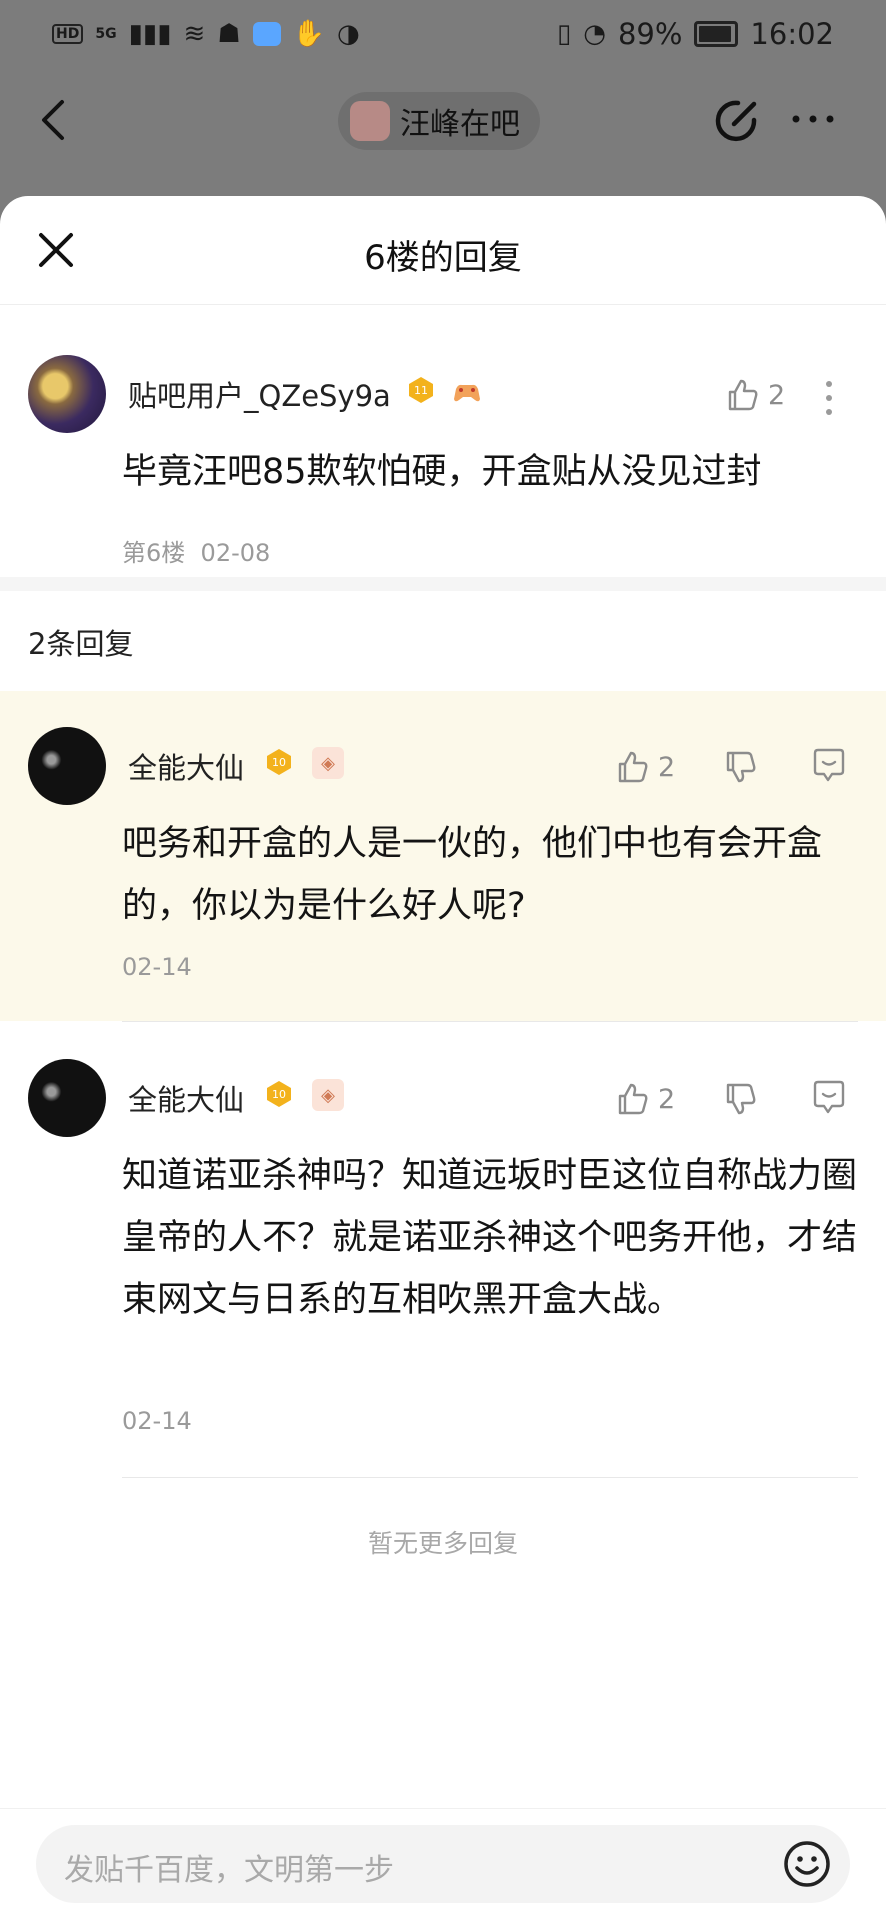  What do you see at coordinates (259, 394) in the screenshot?
I see `post-username: 贴吧用户_QZeSy9a` at bounding box center [259, 394].